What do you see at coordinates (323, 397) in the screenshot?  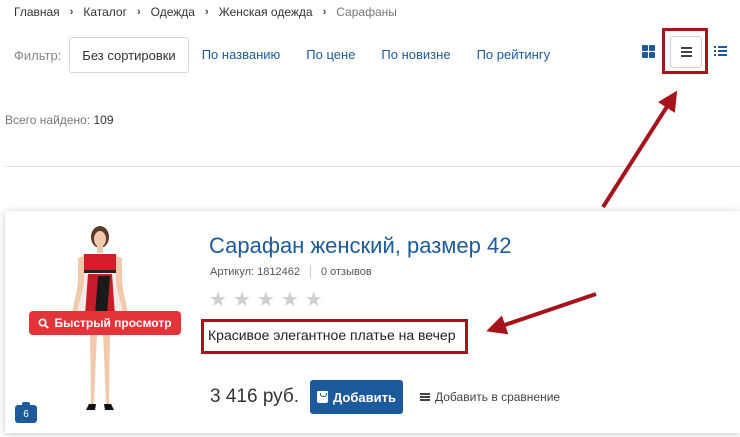 I see `shopping-bag-icon` at bounding box center [323, 397].